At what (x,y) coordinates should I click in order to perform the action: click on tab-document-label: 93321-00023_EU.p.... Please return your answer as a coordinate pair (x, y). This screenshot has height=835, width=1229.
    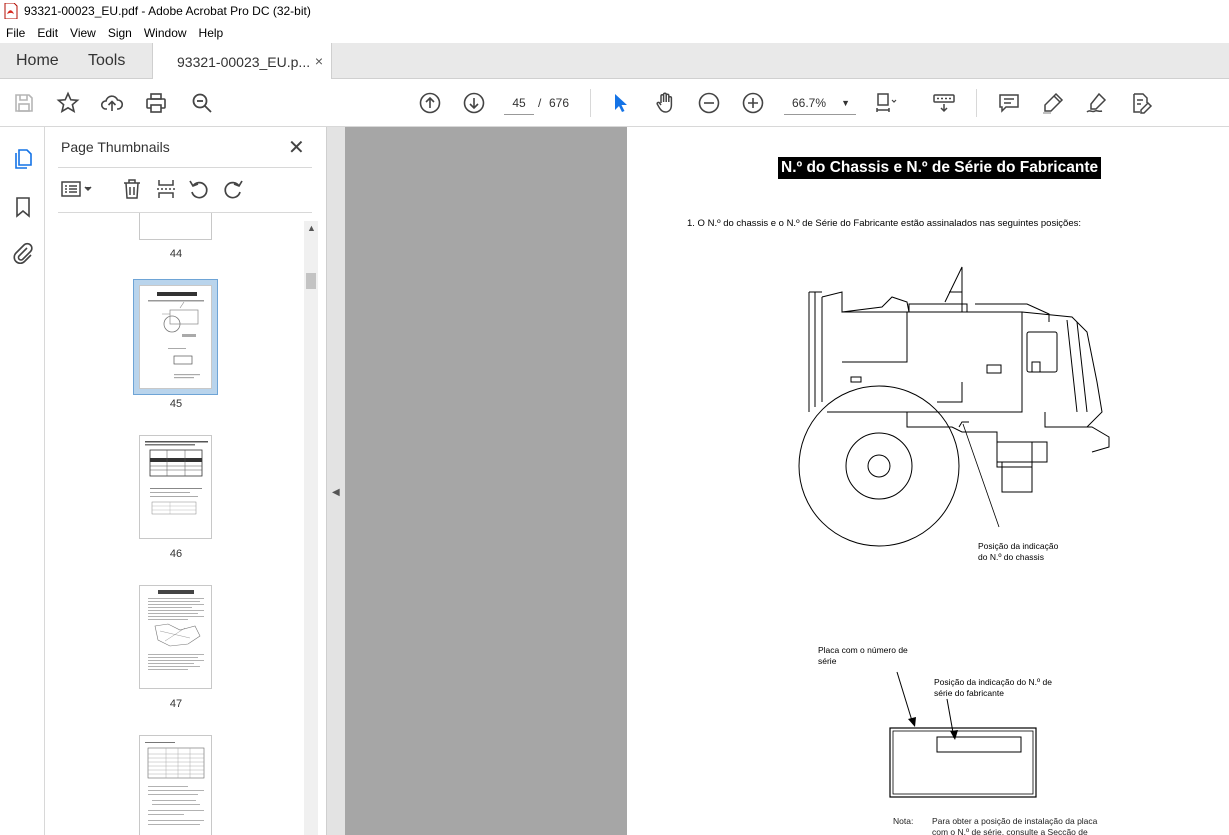
    Looking at the image, I should click on (244, 61).